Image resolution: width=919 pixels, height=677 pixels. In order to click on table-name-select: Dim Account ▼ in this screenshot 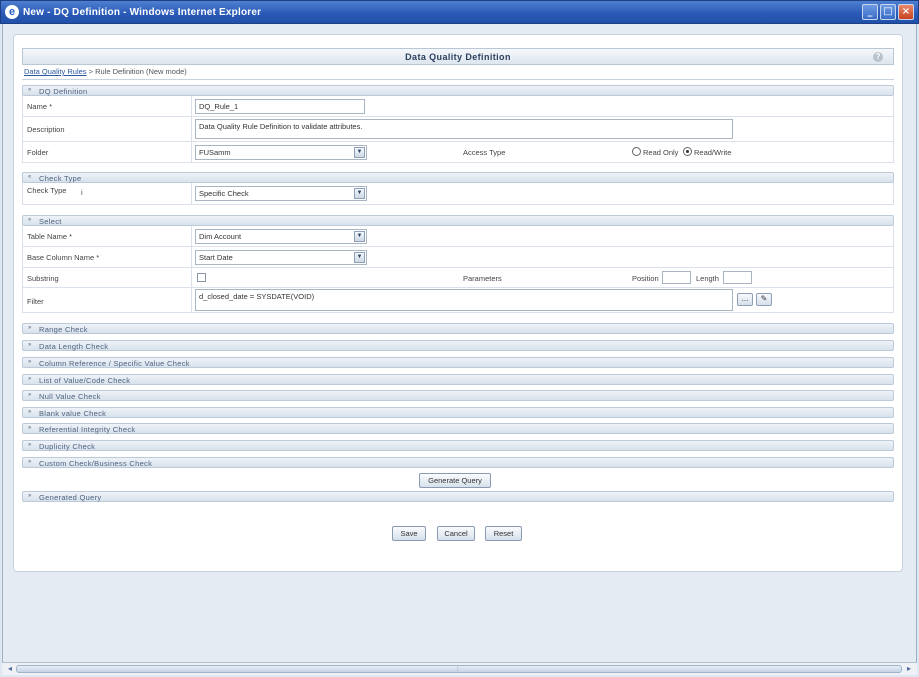, I will do `click(281, 236)`.